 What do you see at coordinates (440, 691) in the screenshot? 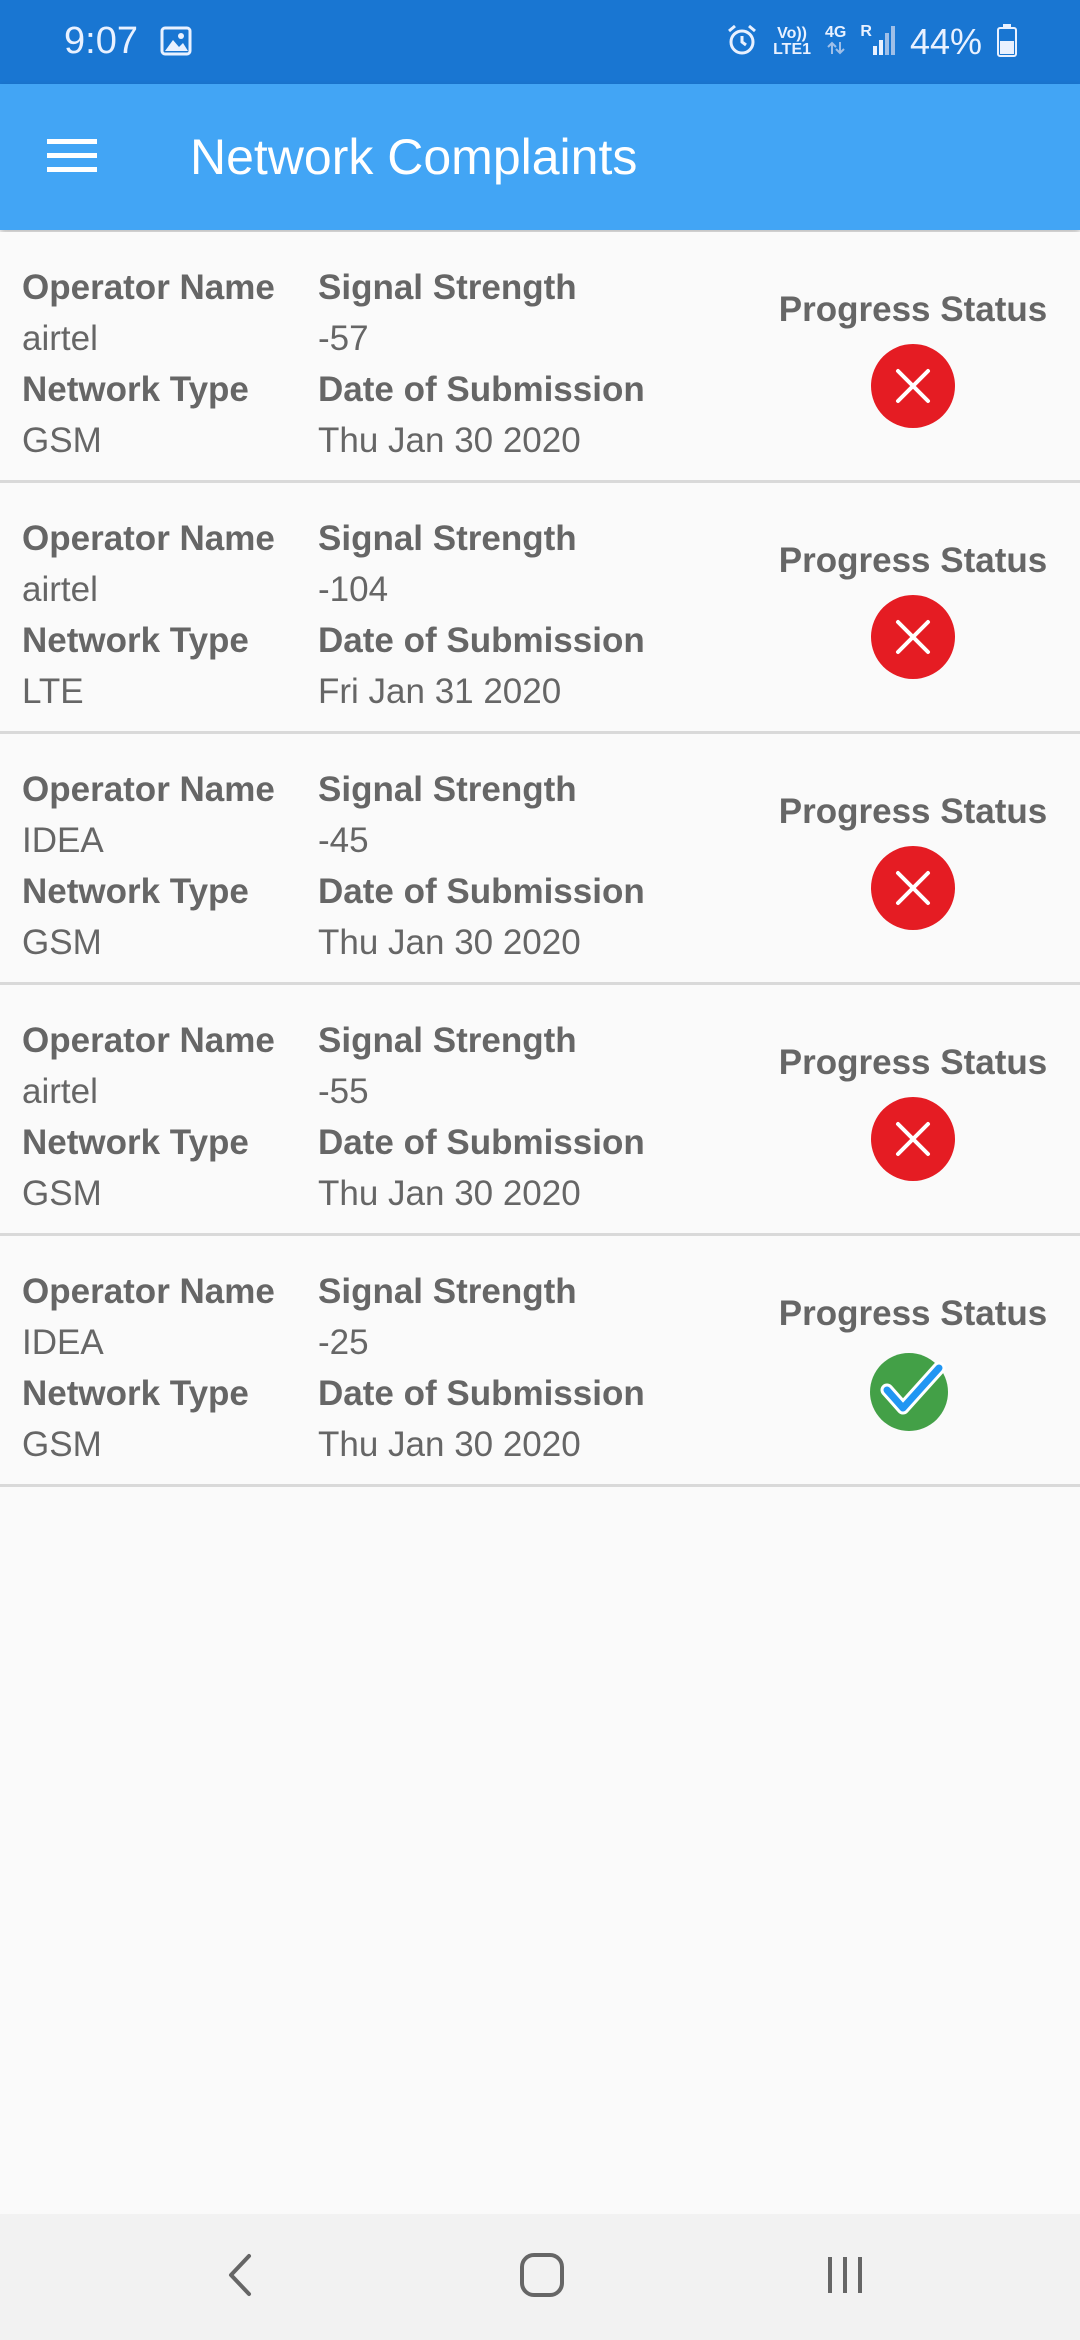
I see `date-of-submission-value: Fri Jan 31 2020` at bounding box center [440, 691].